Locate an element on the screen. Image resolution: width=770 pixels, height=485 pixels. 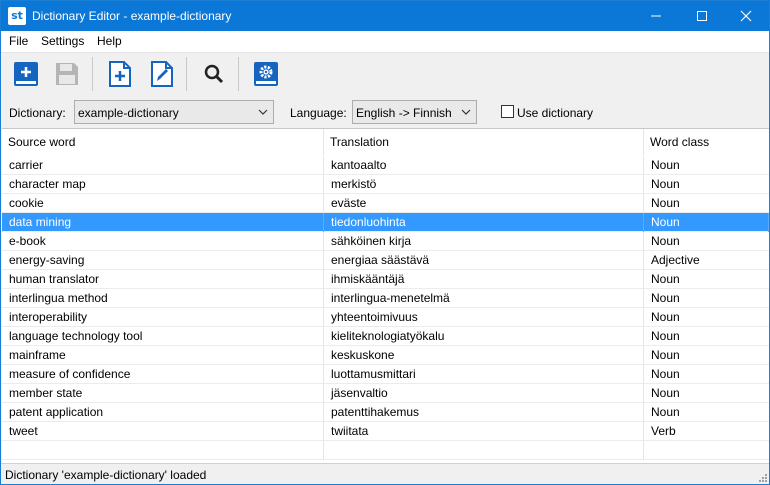
maximize-button is located at coordinates (702, 16).